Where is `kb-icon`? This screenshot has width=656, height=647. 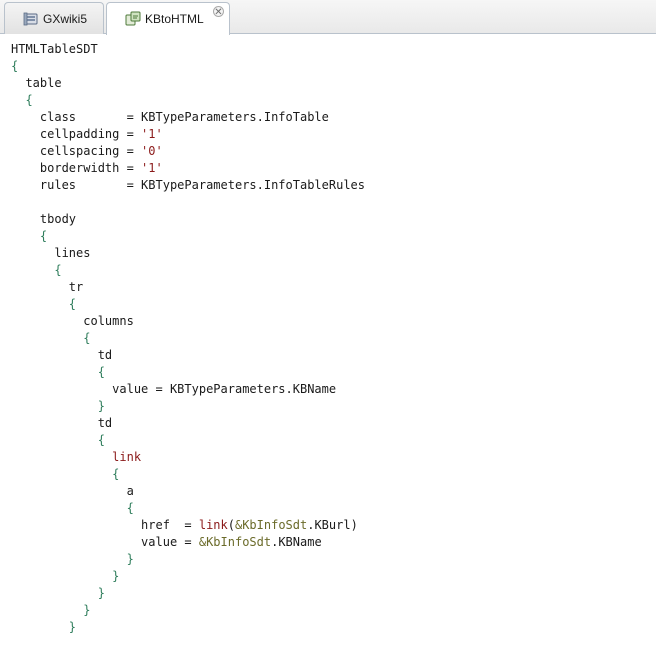 kb-icon is located at coordinates (31, 19).